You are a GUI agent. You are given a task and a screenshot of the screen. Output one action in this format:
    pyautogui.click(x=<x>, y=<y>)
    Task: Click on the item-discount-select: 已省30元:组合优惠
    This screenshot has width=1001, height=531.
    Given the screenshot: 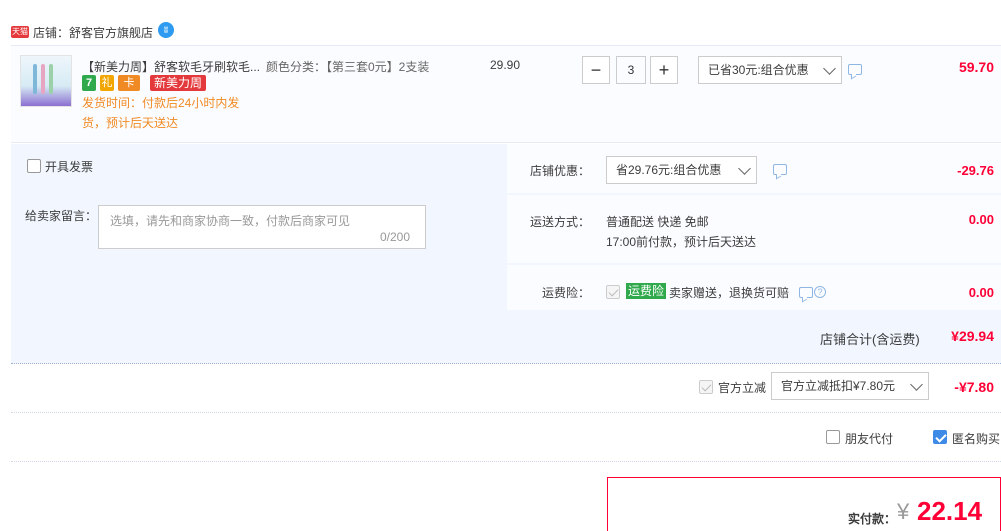 What is the action you would take?
    pyautogui.click(x=770, y=70)
    